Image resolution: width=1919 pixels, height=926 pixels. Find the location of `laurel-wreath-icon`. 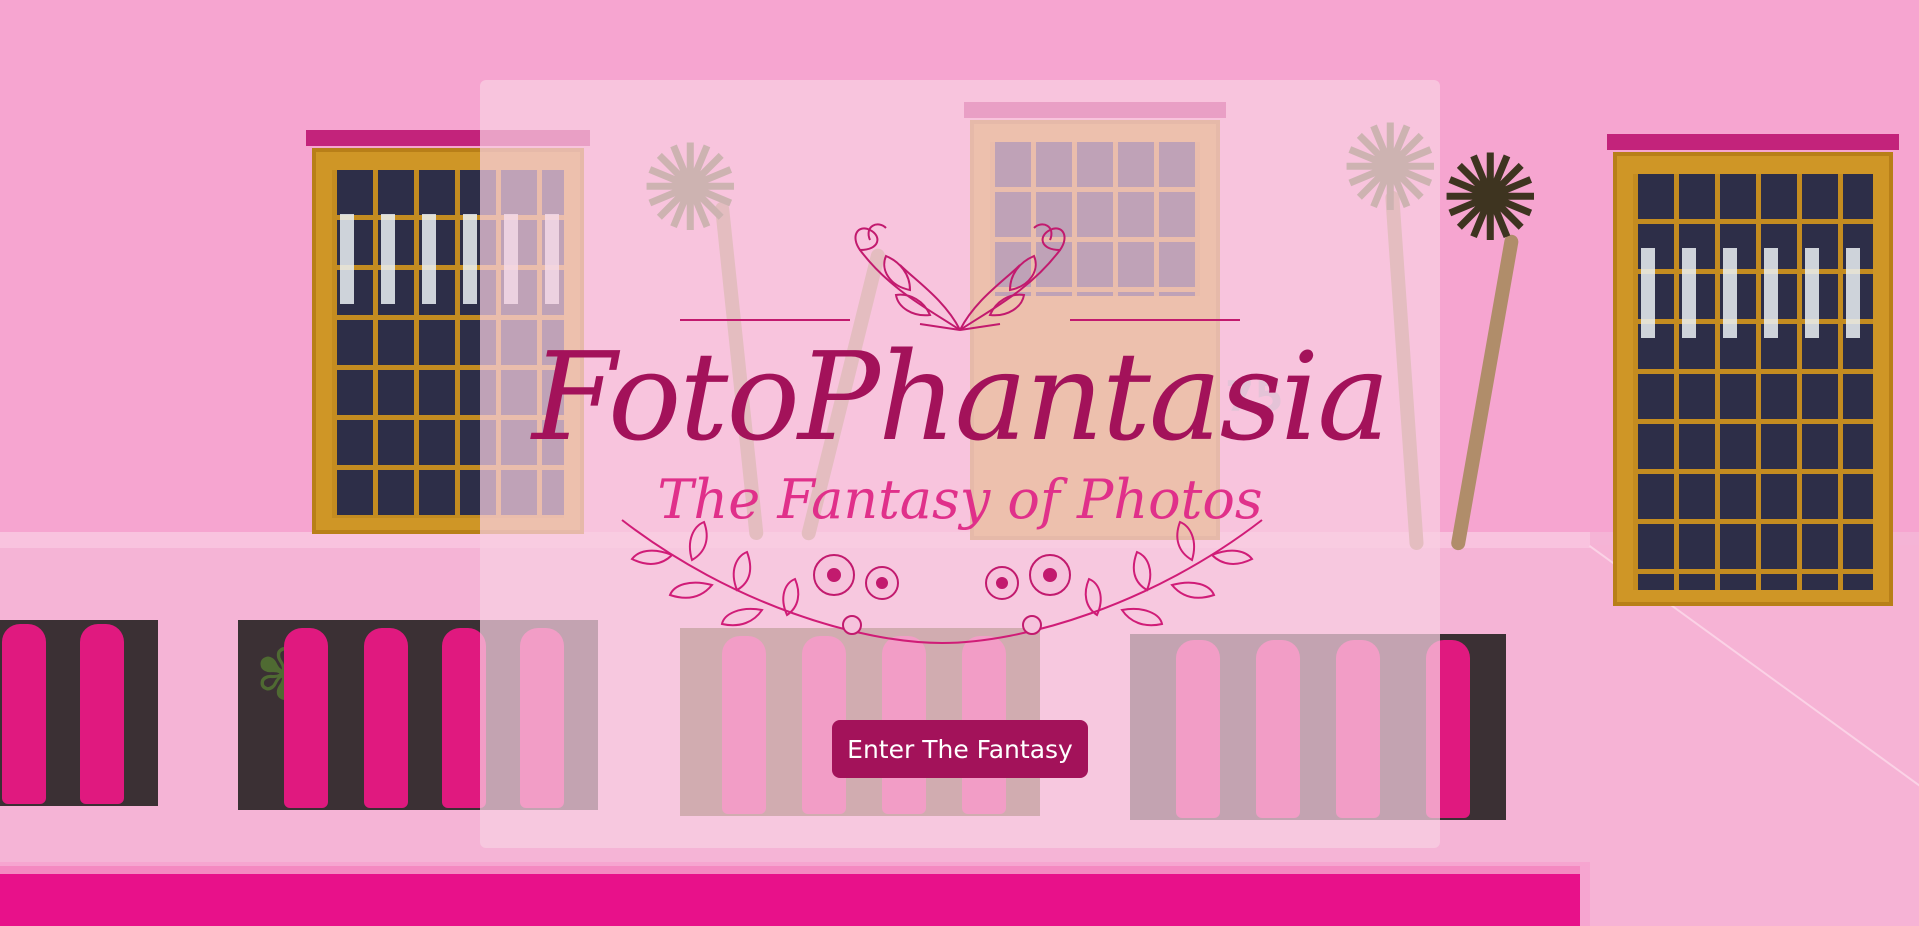

laurel-wreath-icon is located at coordinates (942, 581).